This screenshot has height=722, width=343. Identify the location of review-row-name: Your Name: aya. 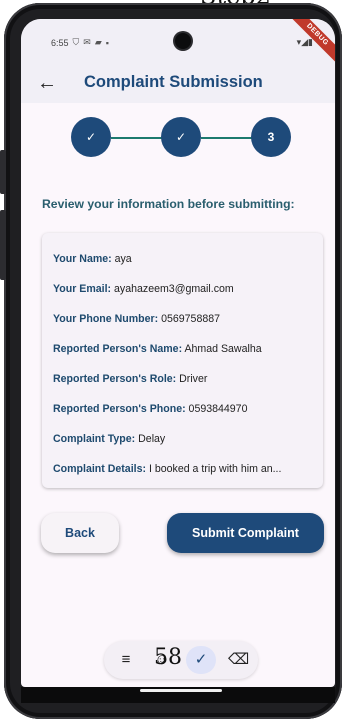
(184, 259).